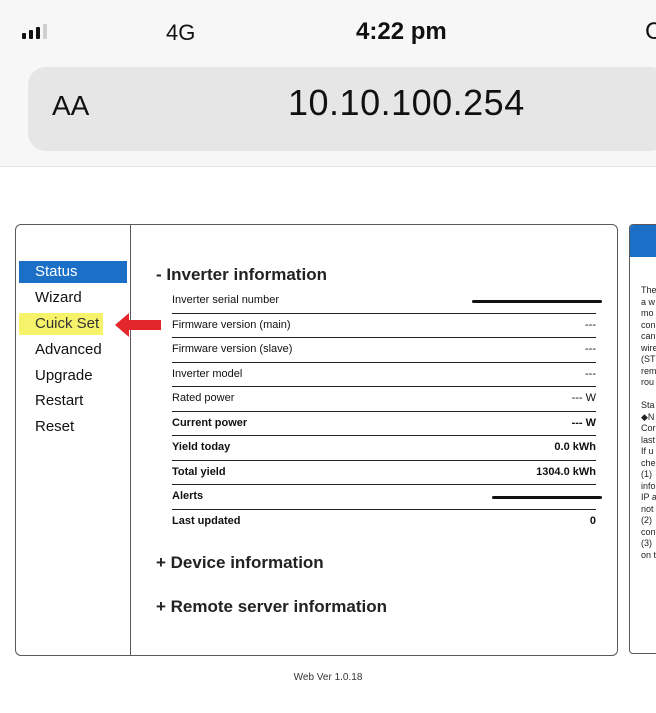 Image resolution: width=656 pixels, height=713 pixels. I want to click on row-label: Firmware version (main), so click(231, 324).